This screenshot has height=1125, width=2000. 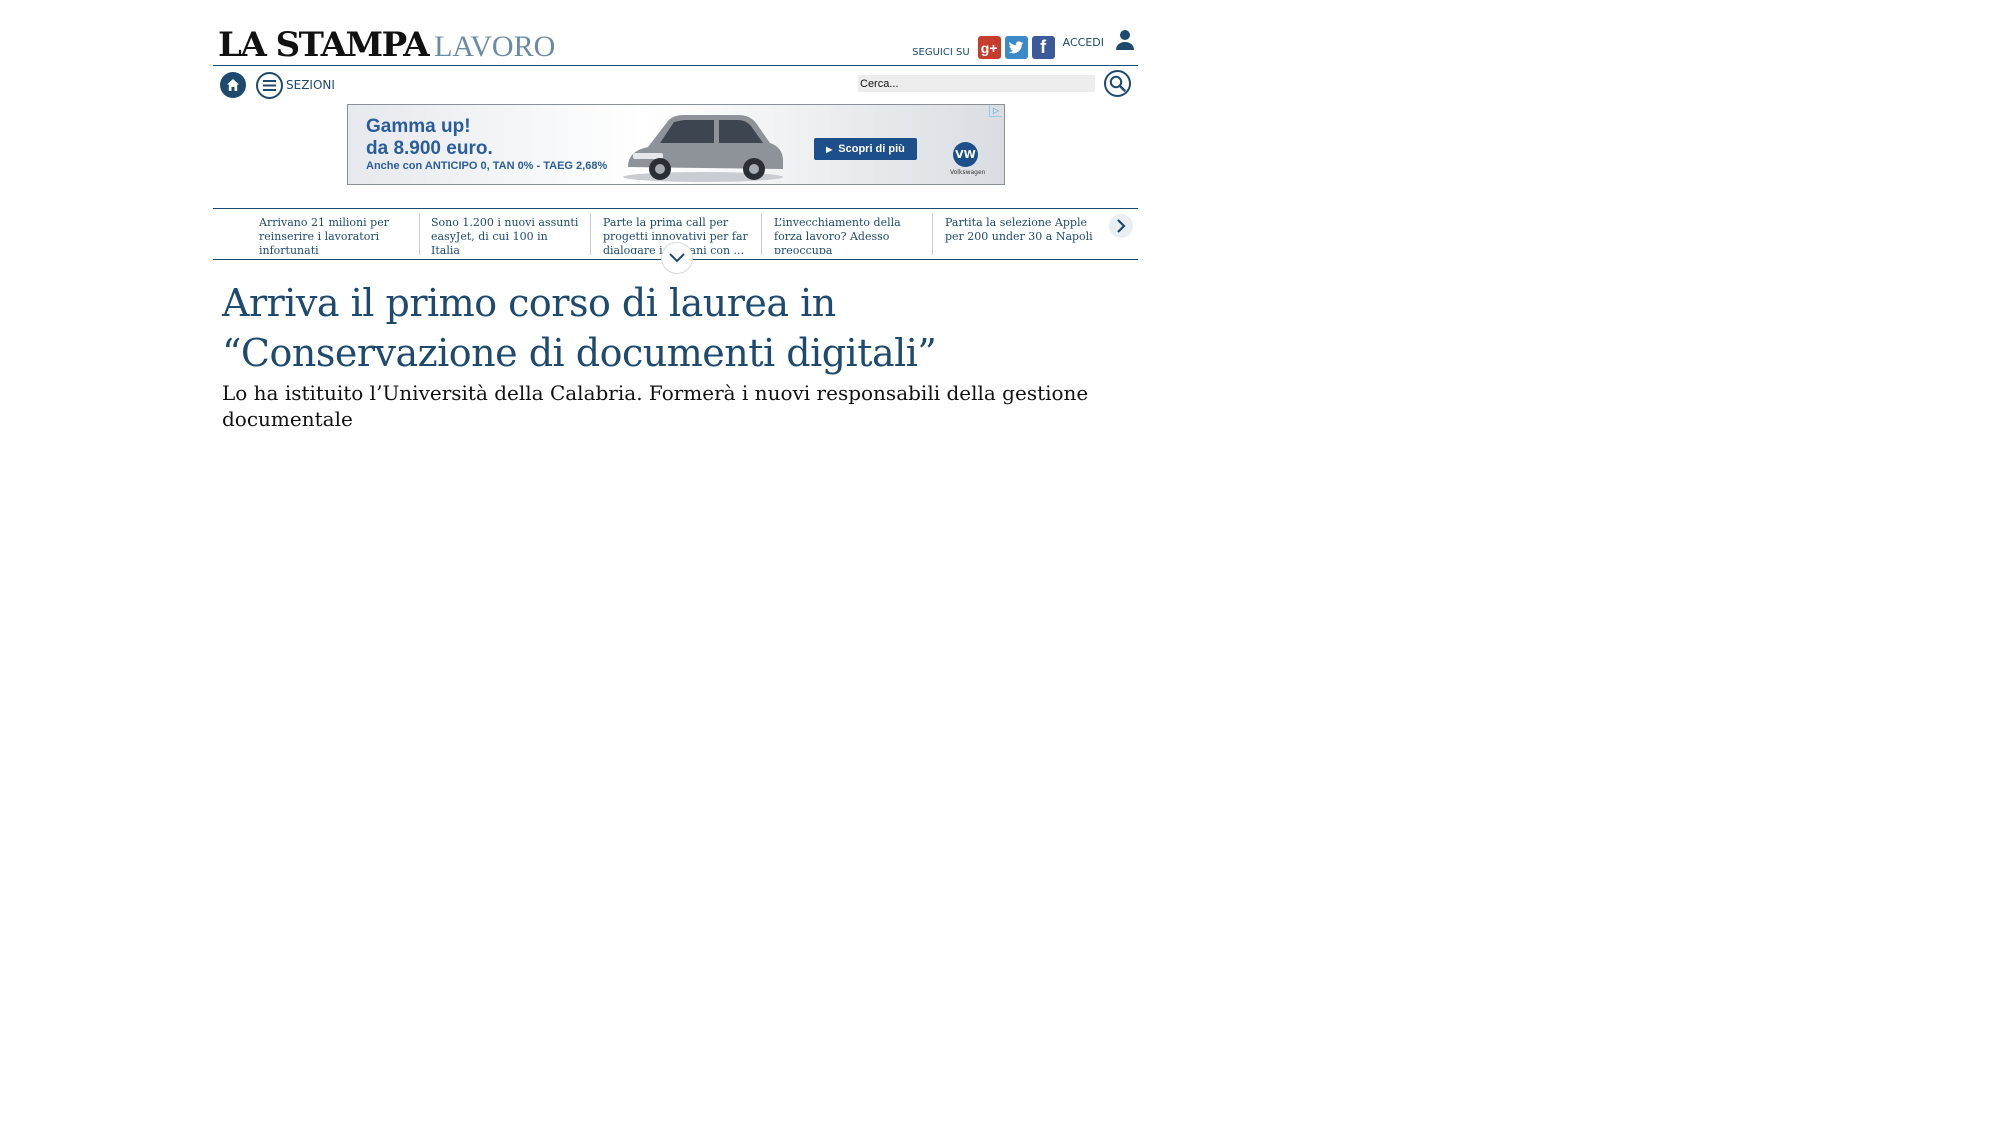 I want to click on hamburger-icon, so click(x=269, y=85).